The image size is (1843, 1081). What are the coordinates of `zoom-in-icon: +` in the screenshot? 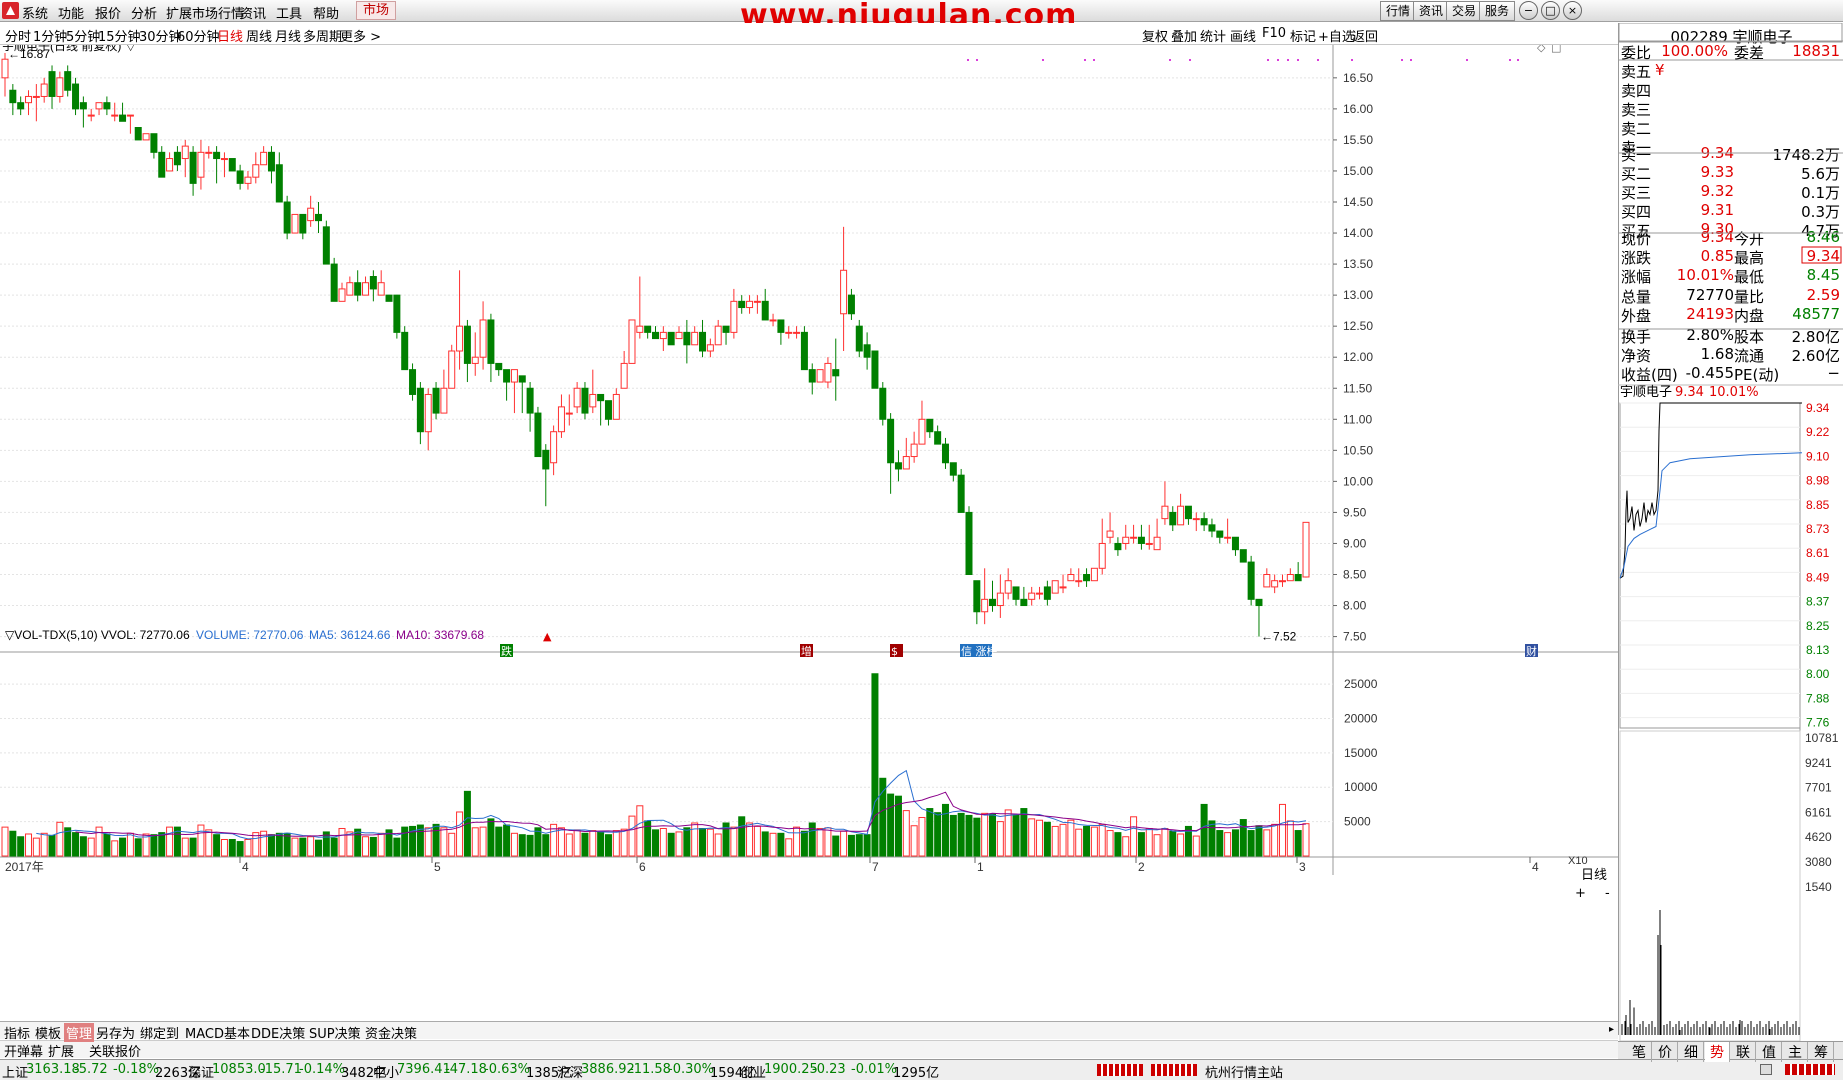 It's located at (1580, 893).